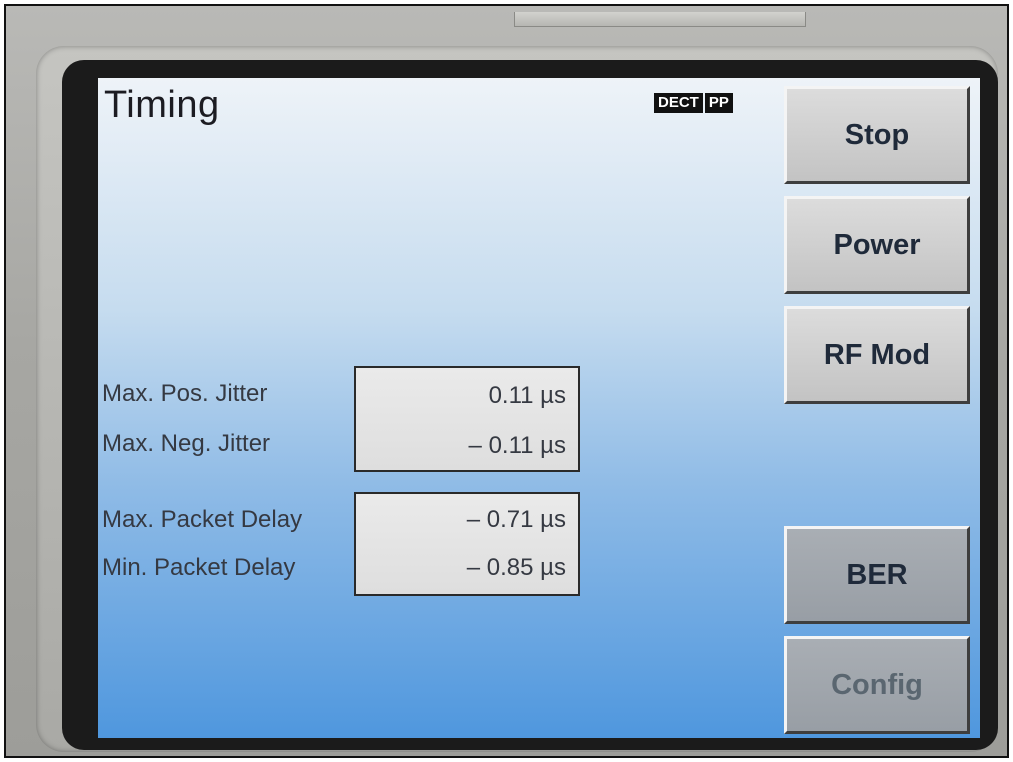 The image size is (1013, 762). Describe the element at coordinates (718, 103) in the screenshot. I see `device-type-badge: PP` at that location.